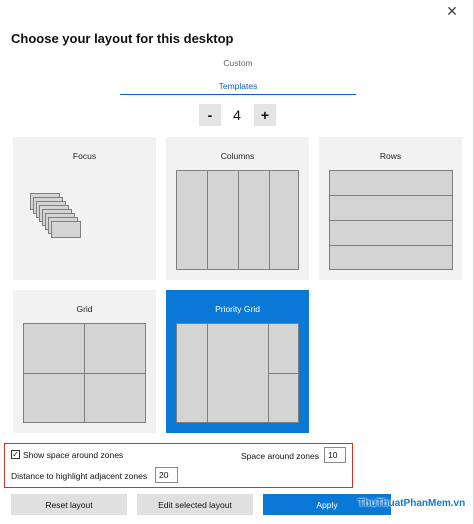 Image resolution: width=474 pixels, height=524 pixels. Describe the element at coordinates (66, 229) in the screenshot. I see `focus-zone` at that location.